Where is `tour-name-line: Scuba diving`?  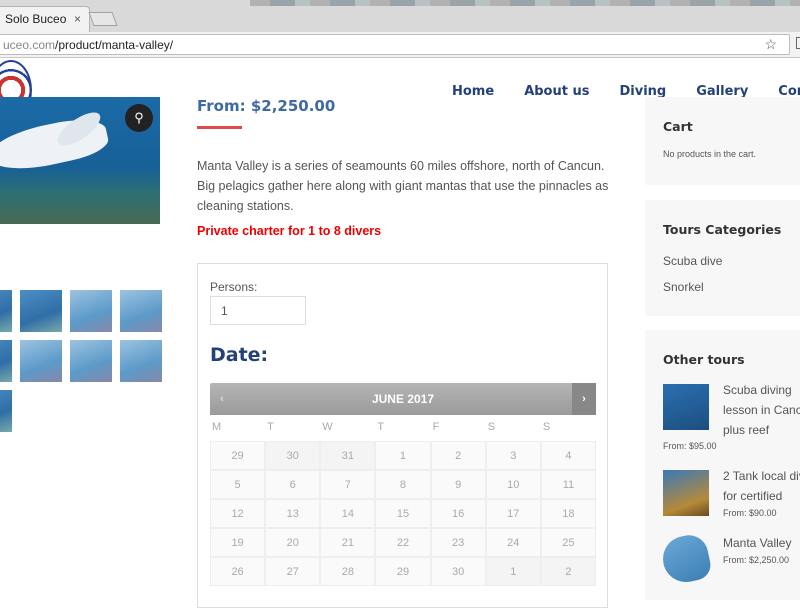
tour-name-line: Scuba diving is located at coordinates (757, 390).